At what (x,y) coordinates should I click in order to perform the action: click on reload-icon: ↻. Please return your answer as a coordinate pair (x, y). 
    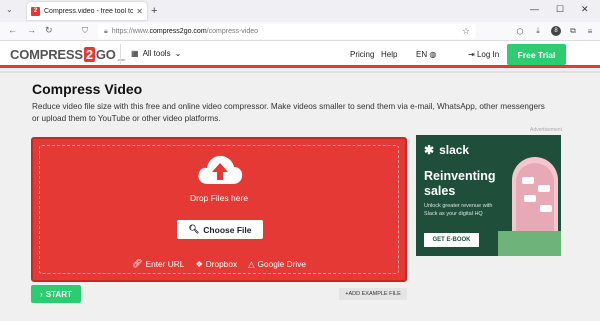
    Looking at the image, I should click on (49, 30).